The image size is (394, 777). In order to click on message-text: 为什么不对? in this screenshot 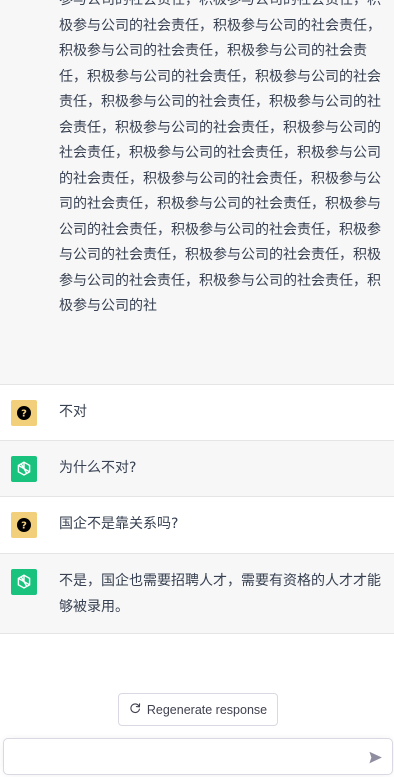, I will do `click(98, 468)`.